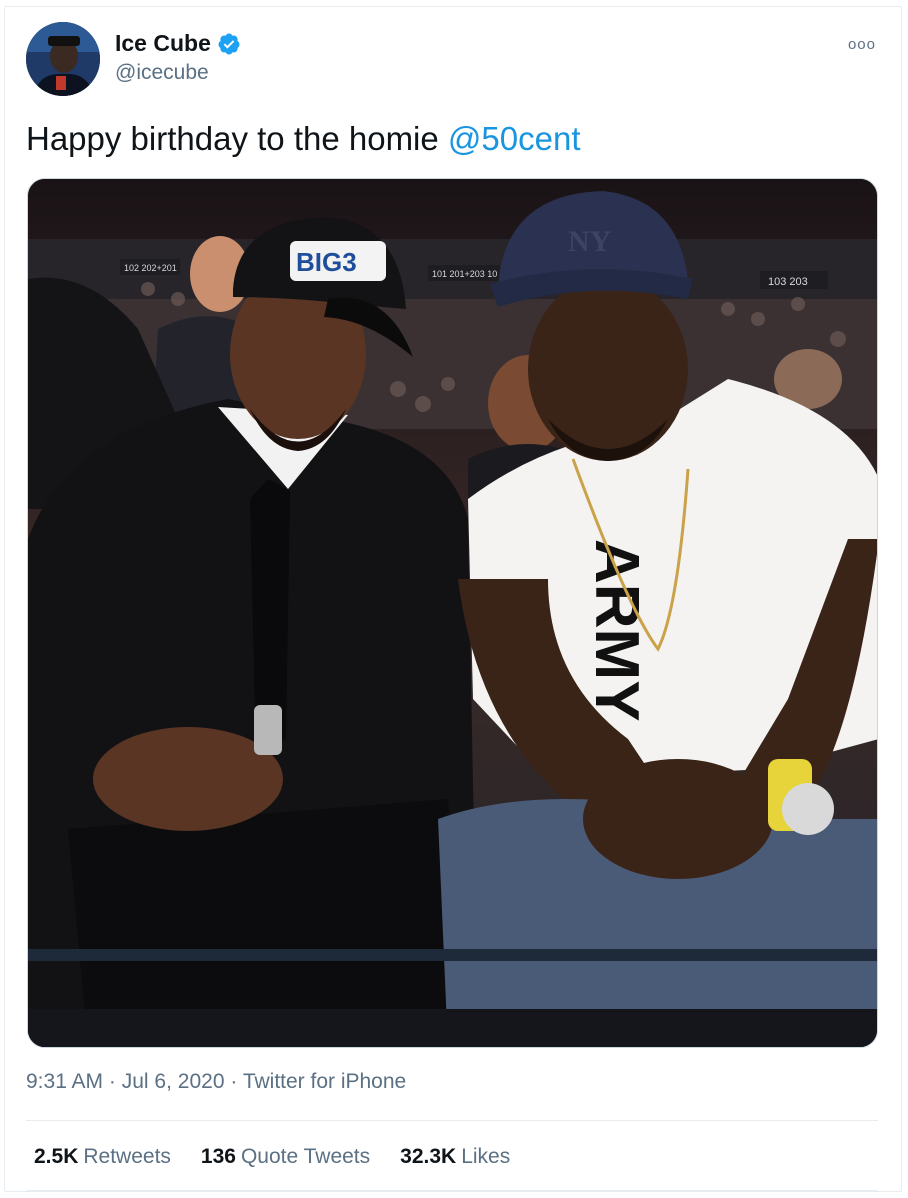 The image size is (908, 1198). What do you see at coordinates (428, 1156) in the screenshot?
I see `likes-count: 32.3K` at bounding box center [428, 1156].